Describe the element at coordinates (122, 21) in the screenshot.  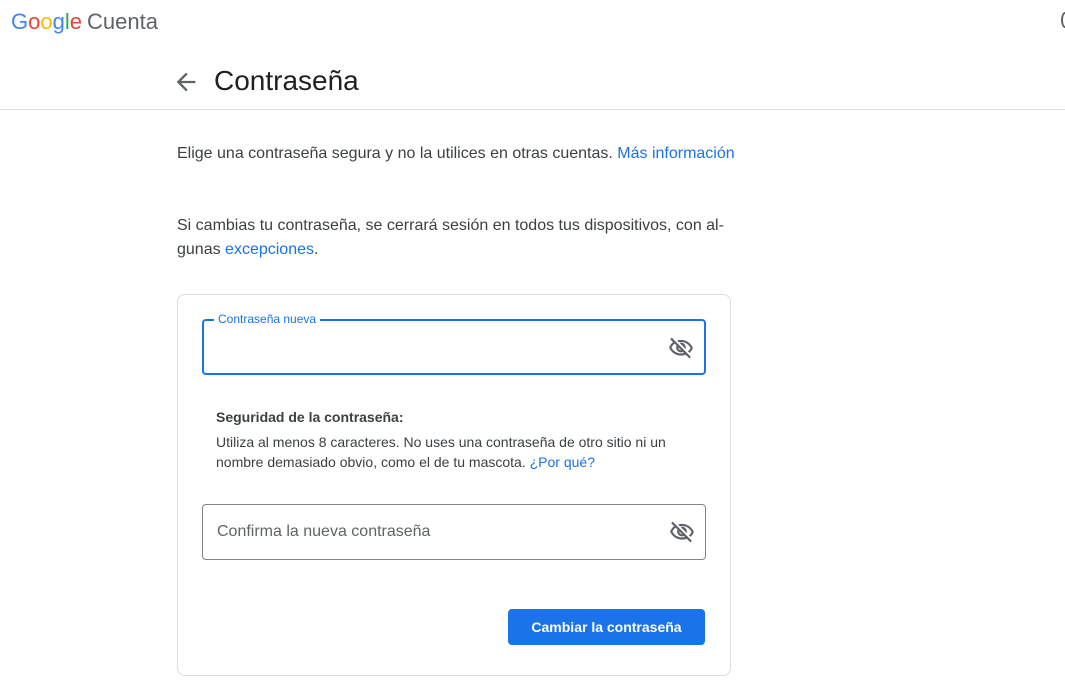
I see `product-name: Cuenta` at that location.